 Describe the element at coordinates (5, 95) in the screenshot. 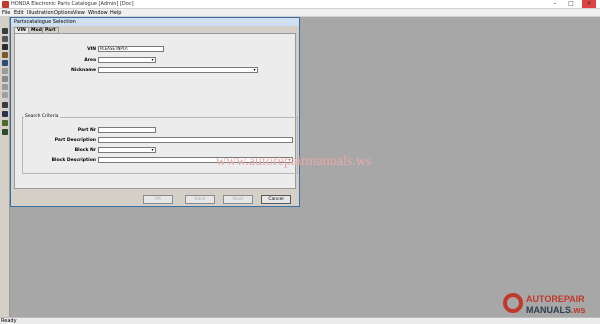

I see `gear-icon` at that location.